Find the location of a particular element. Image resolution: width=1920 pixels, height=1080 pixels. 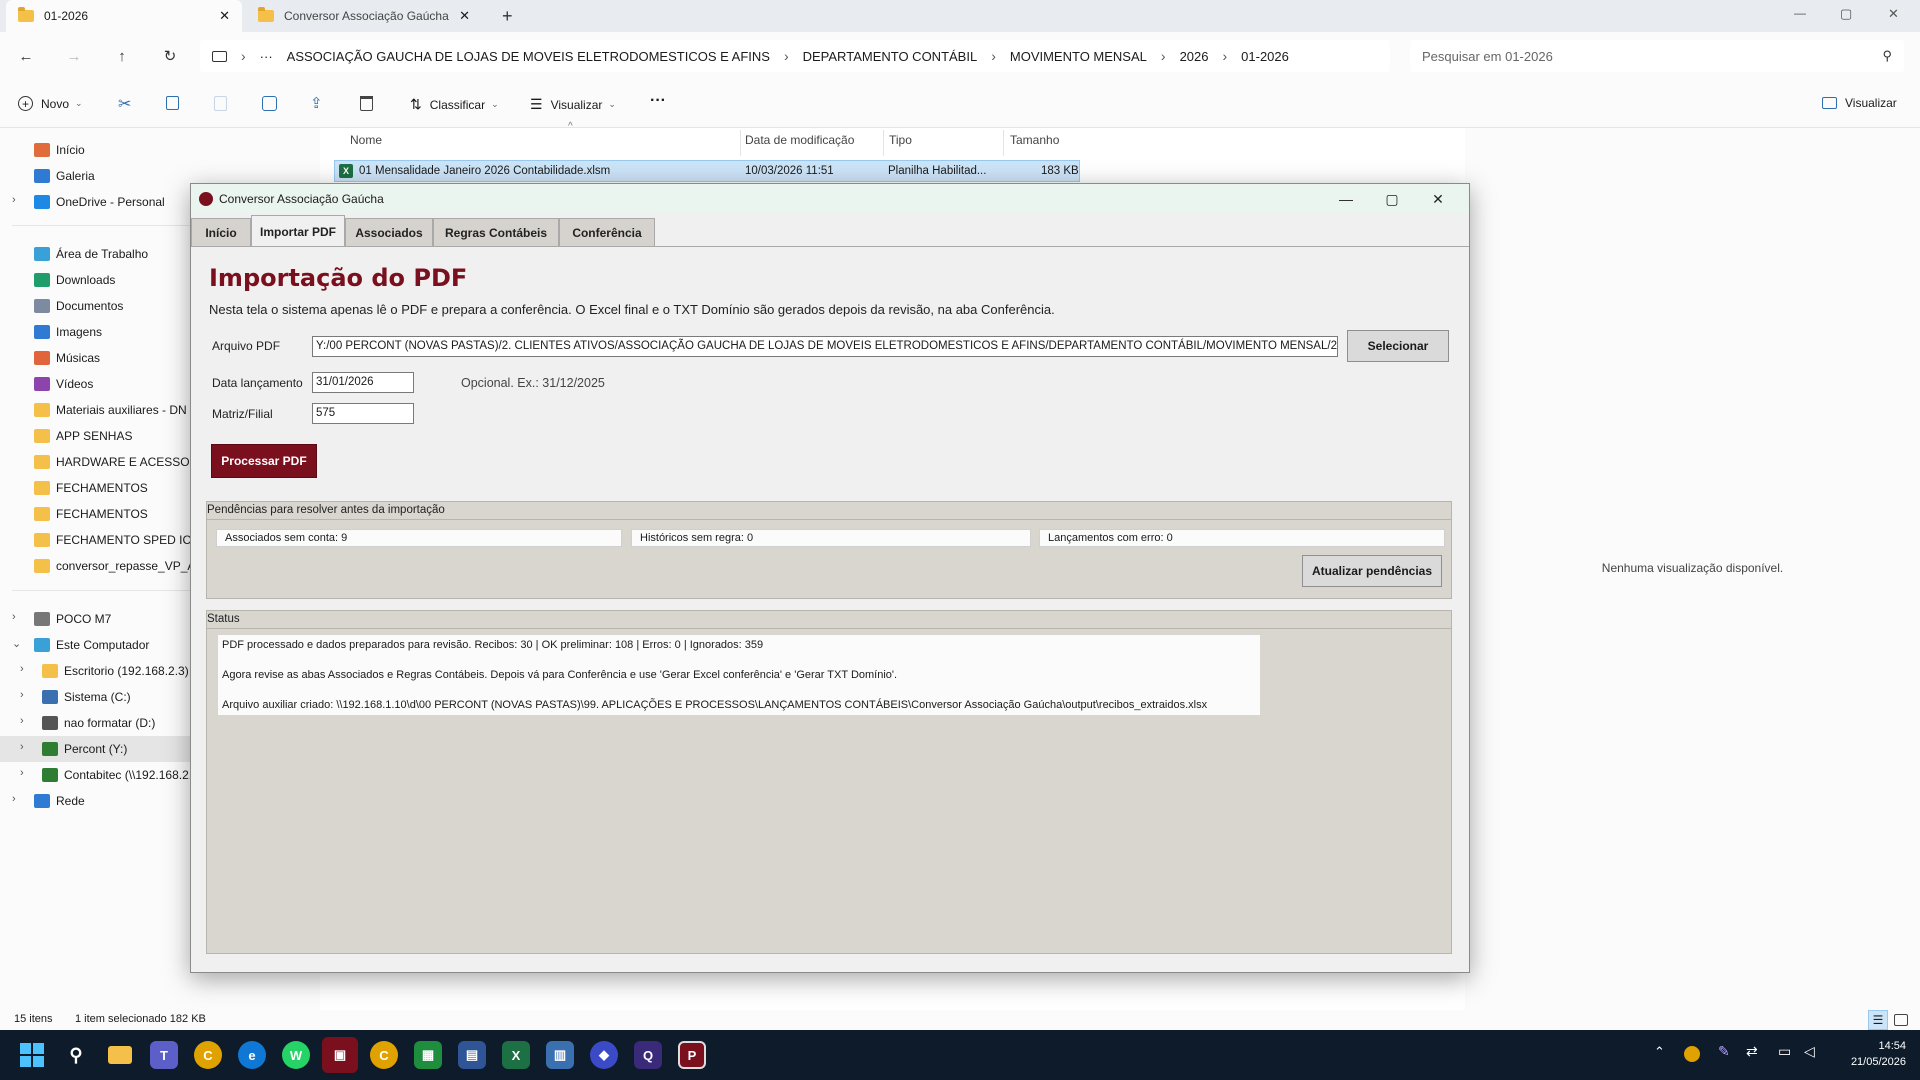

select-file-button: Selecionar is located at coordinates (1398, 346).